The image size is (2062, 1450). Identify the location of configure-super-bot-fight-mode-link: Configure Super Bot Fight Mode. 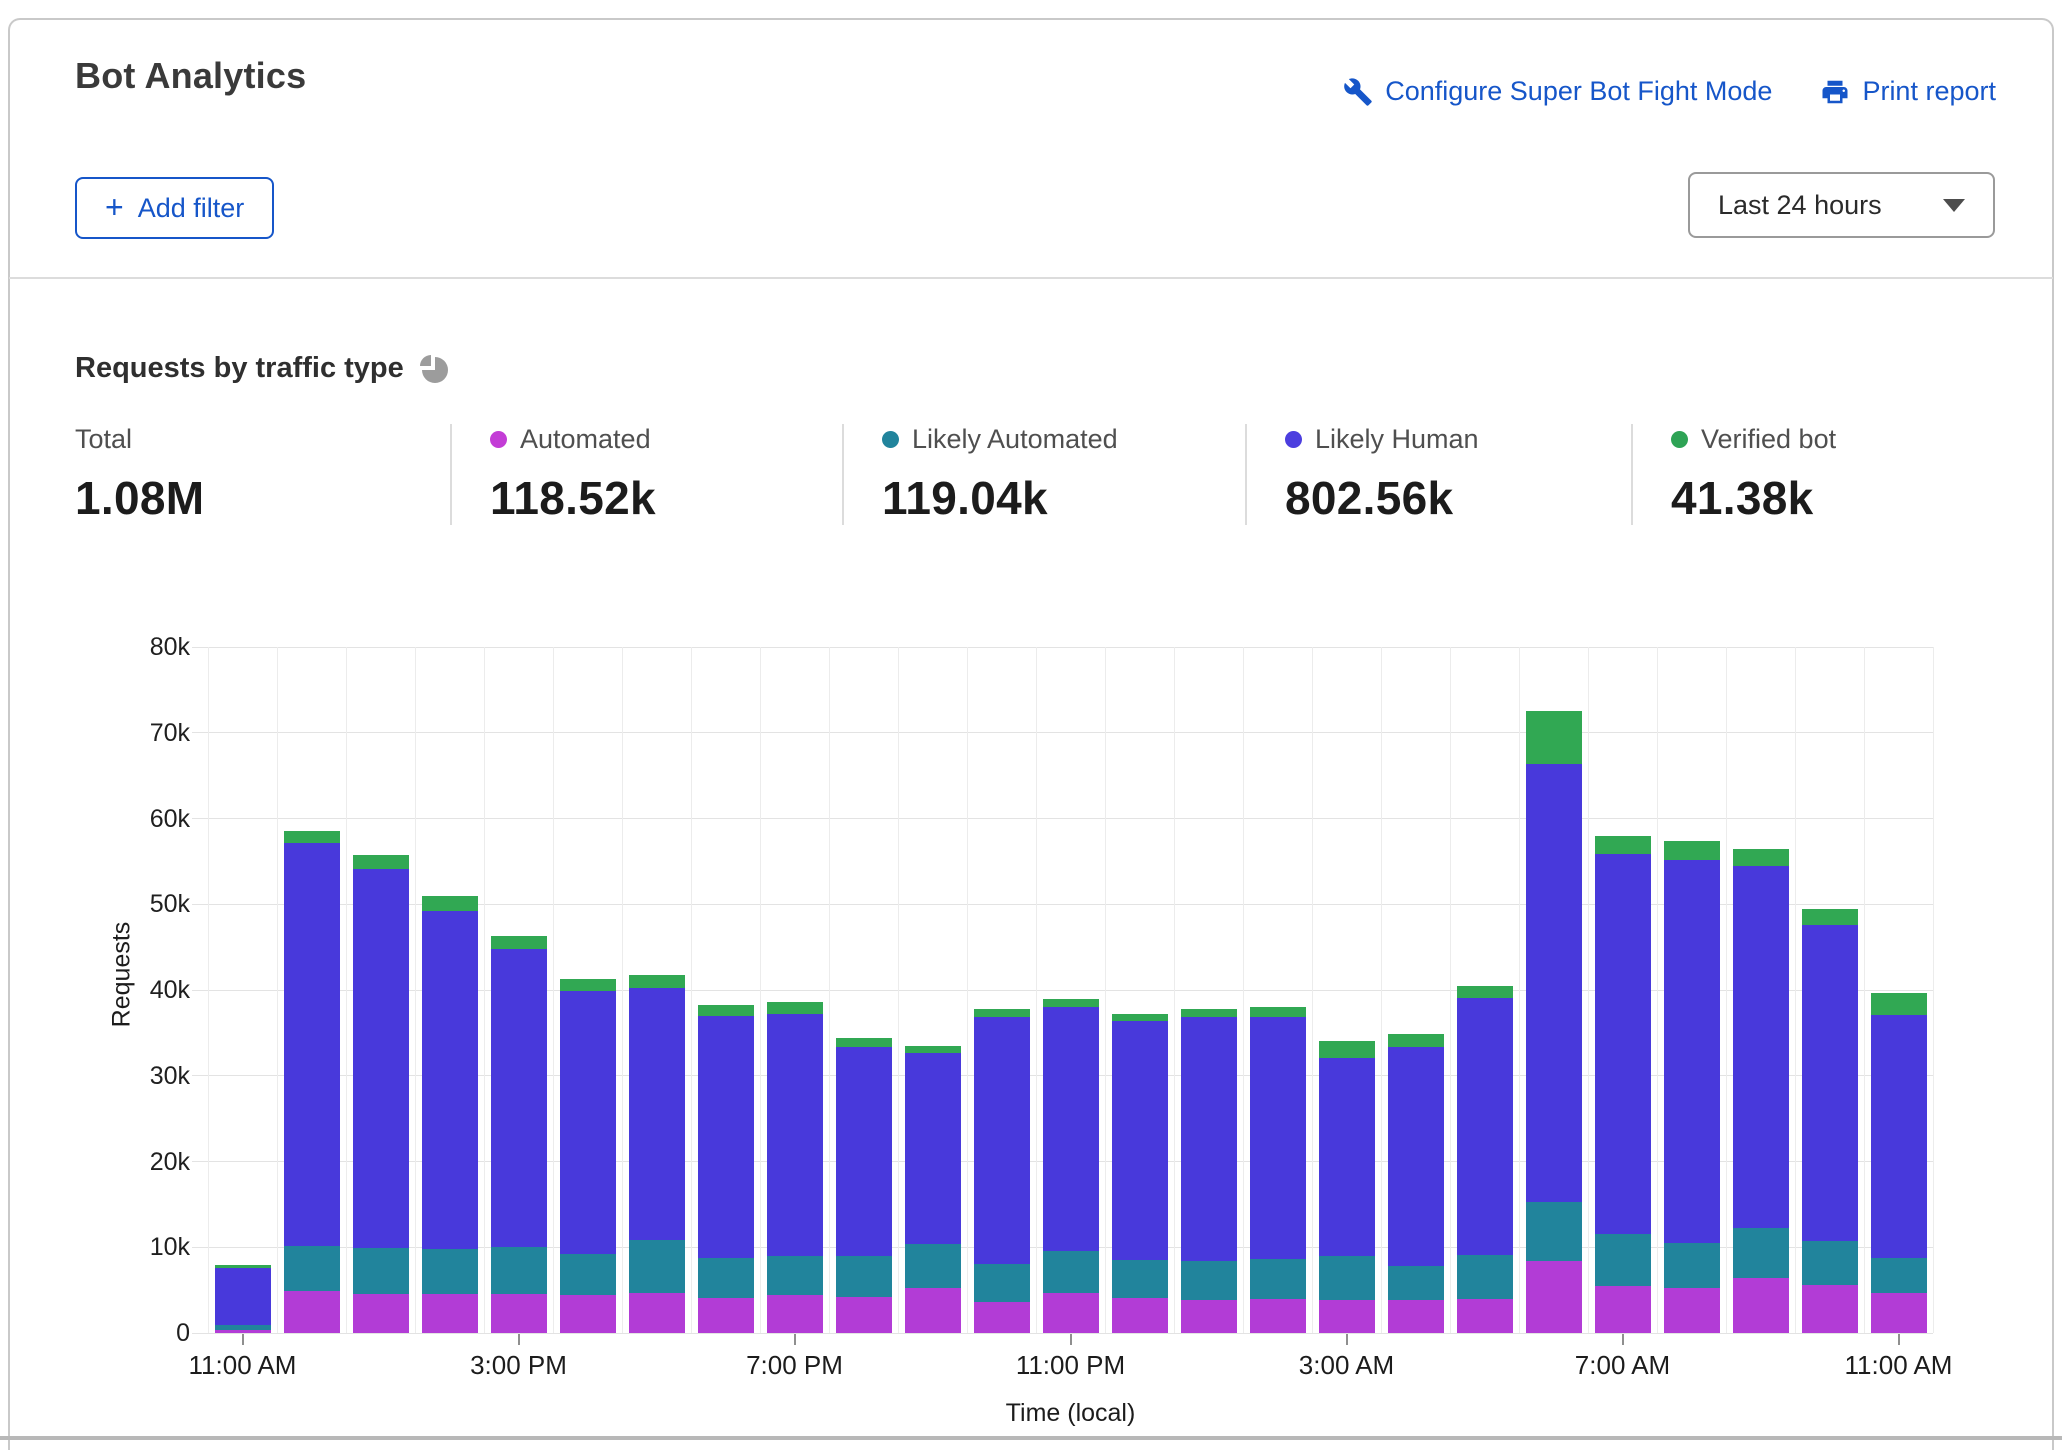
(1557, 91).